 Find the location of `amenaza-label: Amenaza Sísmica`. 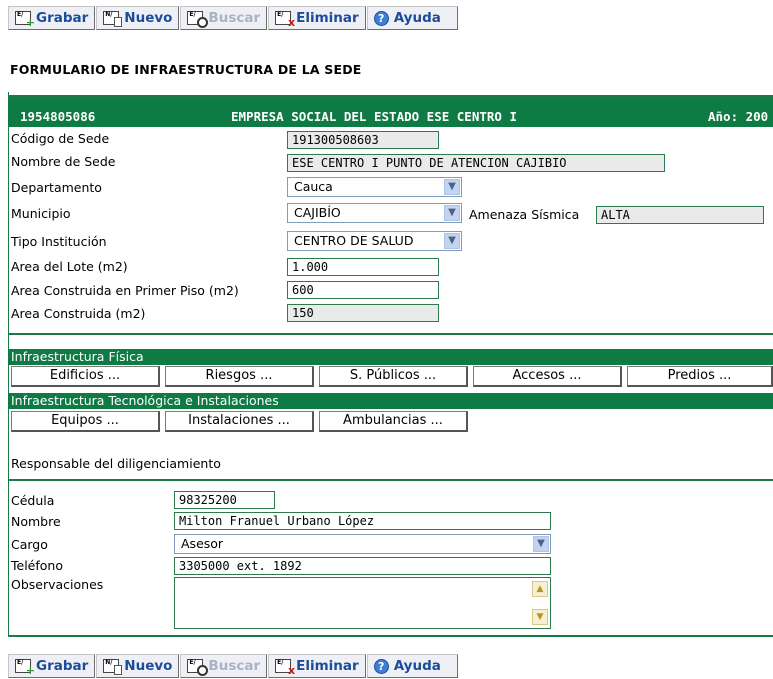

amenaza-label: Amenaza Sísmica is located at coordinates (524, 214).